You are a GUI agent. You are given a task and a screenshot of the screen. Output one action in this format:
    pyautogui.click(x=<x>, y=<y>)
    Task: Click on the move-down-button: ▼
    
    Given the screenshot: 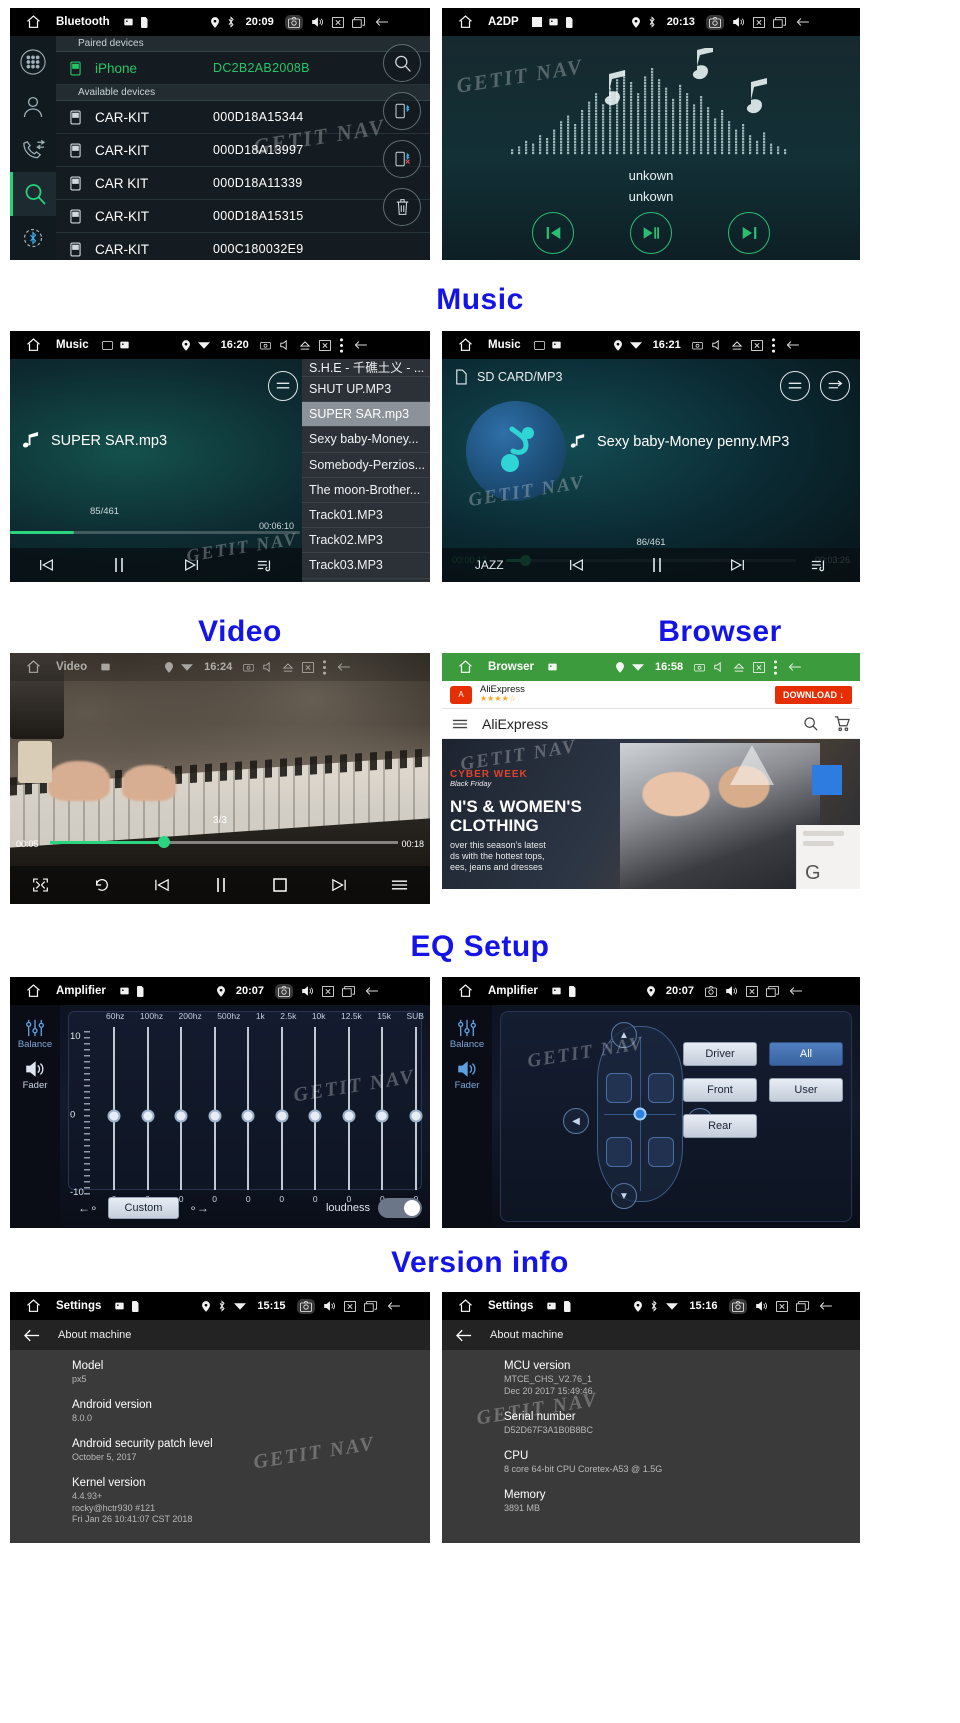 What is the action you would take?
    pyautogui.click(x=624, y=1196)
    